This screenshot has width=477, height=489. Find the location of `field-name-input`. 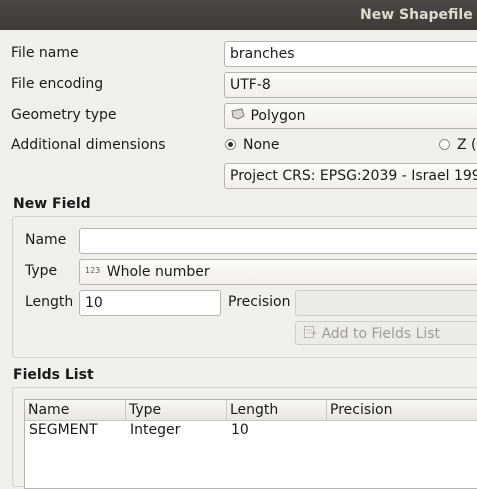

field-name-input is located at coordinates (278, 241).